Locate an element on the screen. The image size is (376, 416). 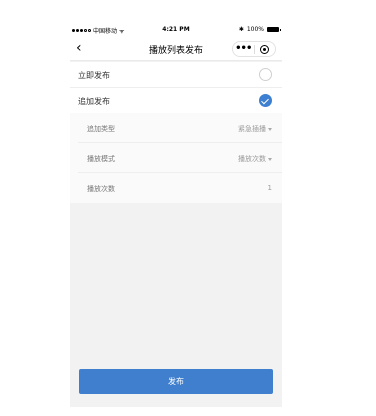
publish-button: 发布 is located at coordinates (176, 381).